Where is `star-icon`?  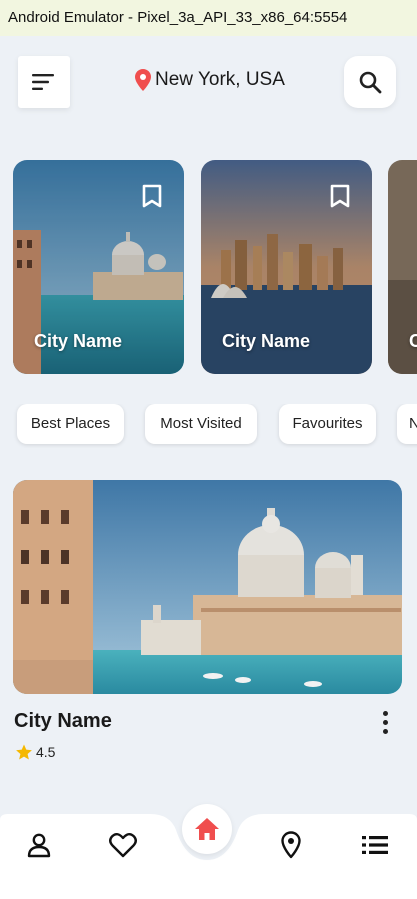 star-icon is located at coordinates (24, 752).